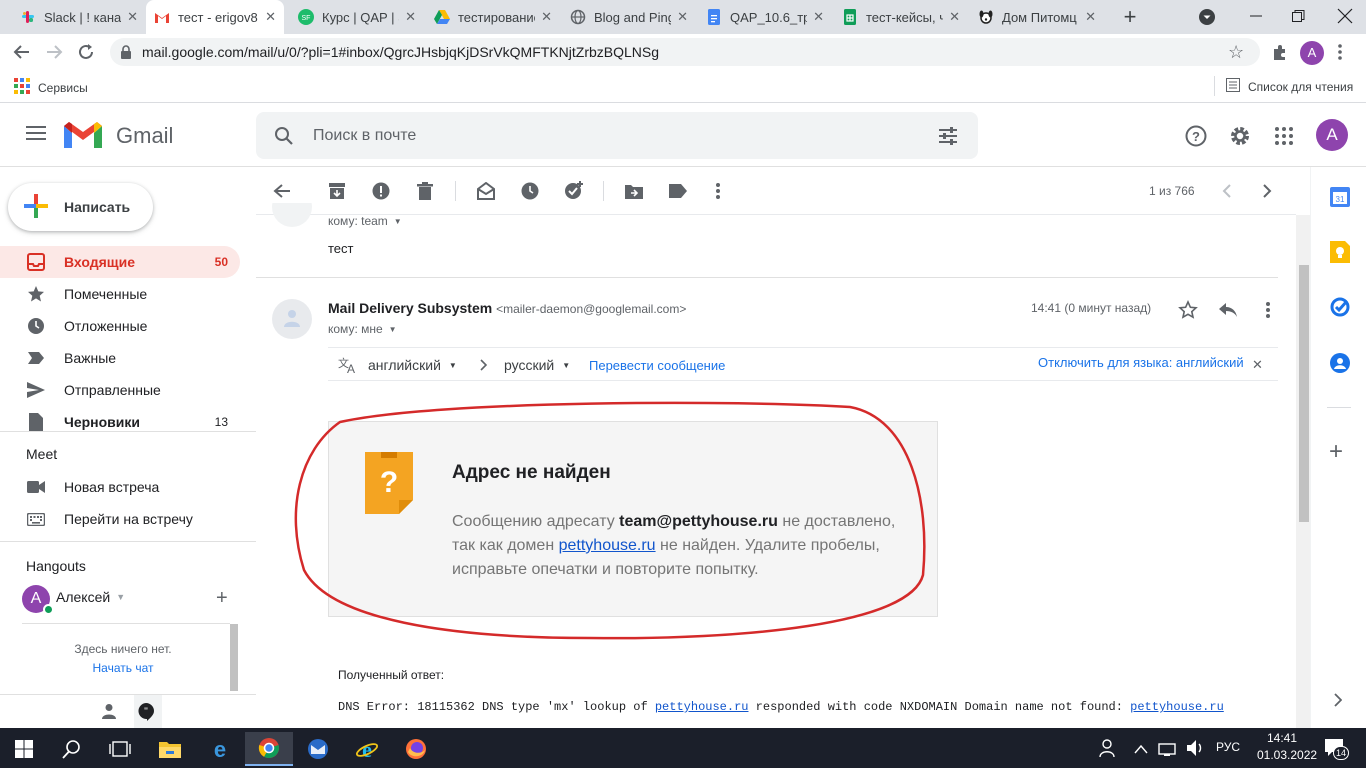  Describe the element at coordinates (120, 749) in the screenshot. I see `task-view-icon` at that location.